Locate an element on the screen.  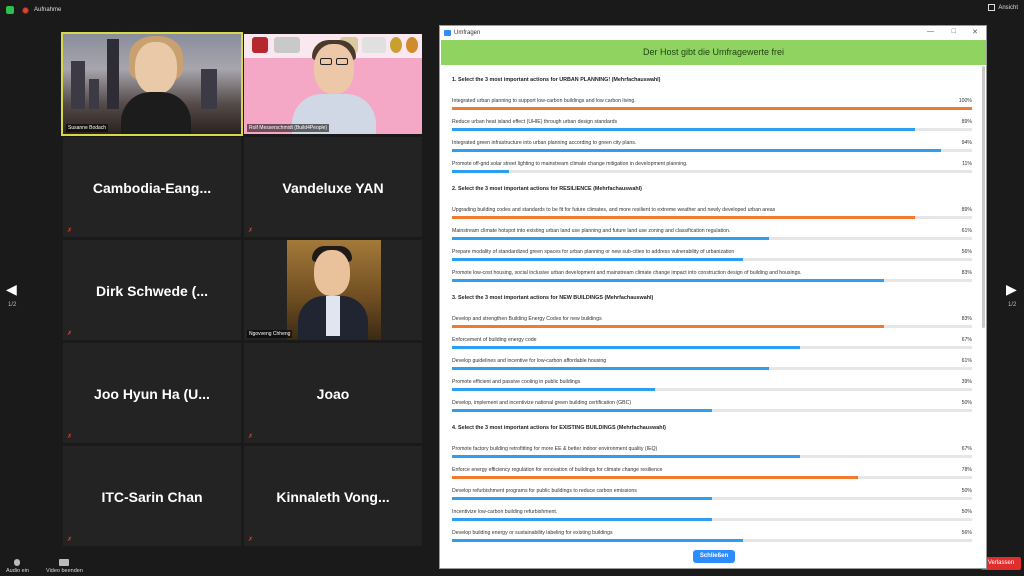
participant-name: Joao is located at coordinates (333, 394).